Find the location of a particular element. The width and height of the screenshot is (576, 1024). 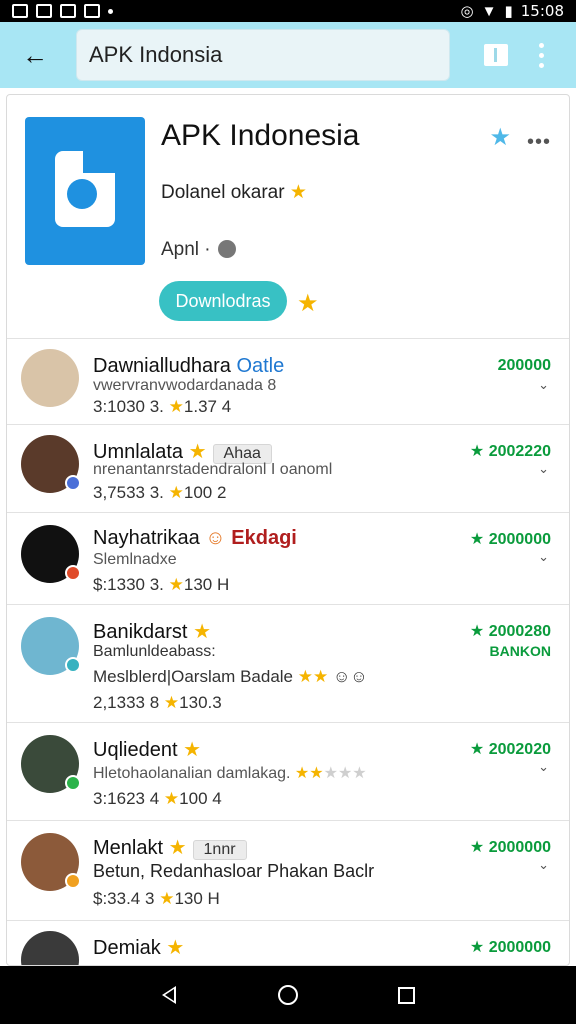

overflow-menu-icon is located at coordinates (541, 55).